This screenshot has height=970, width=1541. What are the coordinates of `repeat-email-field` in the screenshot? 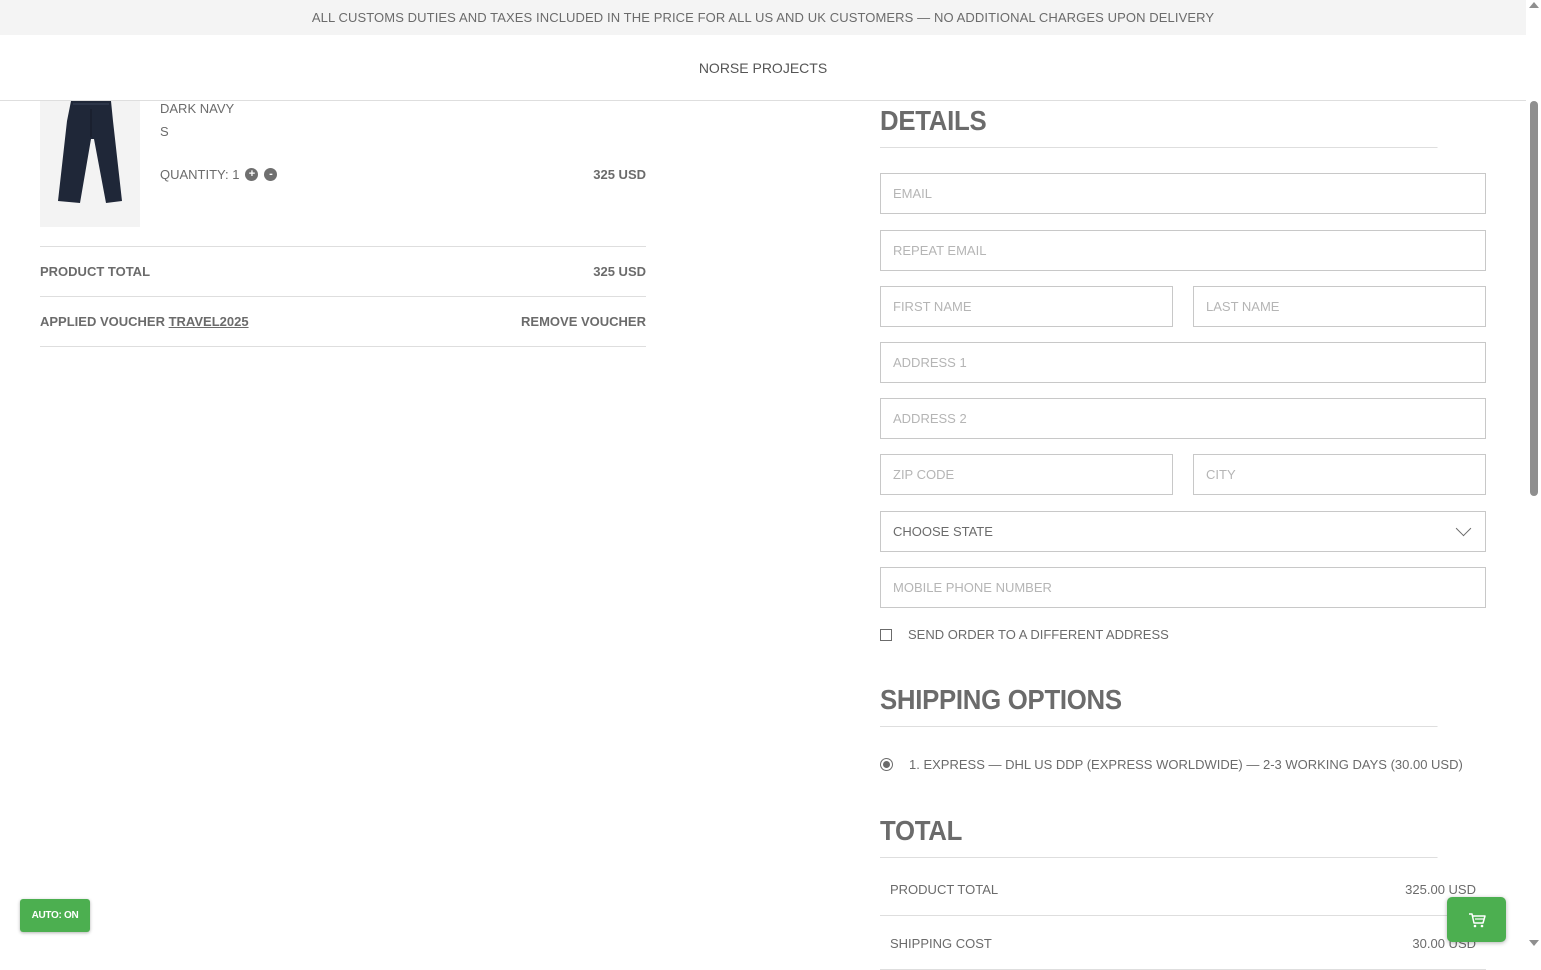 It's located at (1183, 250).